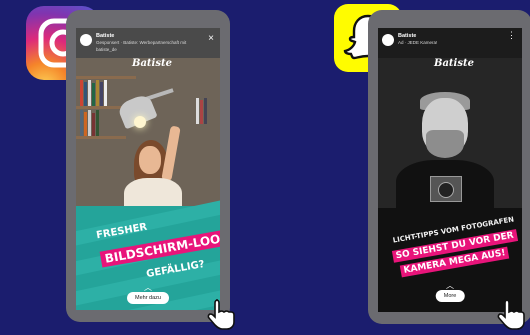  What do you see at coordinates (140, 122) in the screenshot?
I see `light-bulb` at bounding box center [140, 122].